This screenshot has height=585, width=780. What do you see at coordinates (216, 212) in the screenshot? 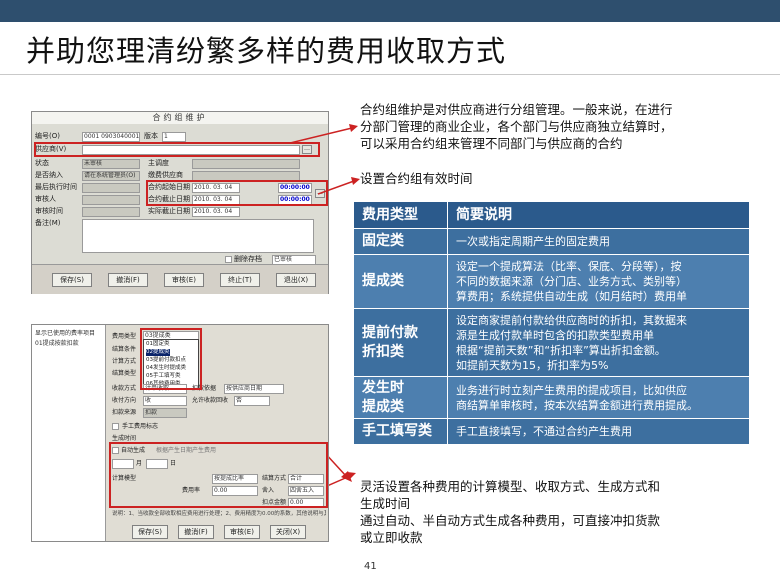
I see `actual-end-field: 2010. 03. 04` at bounding box center [216, 212].